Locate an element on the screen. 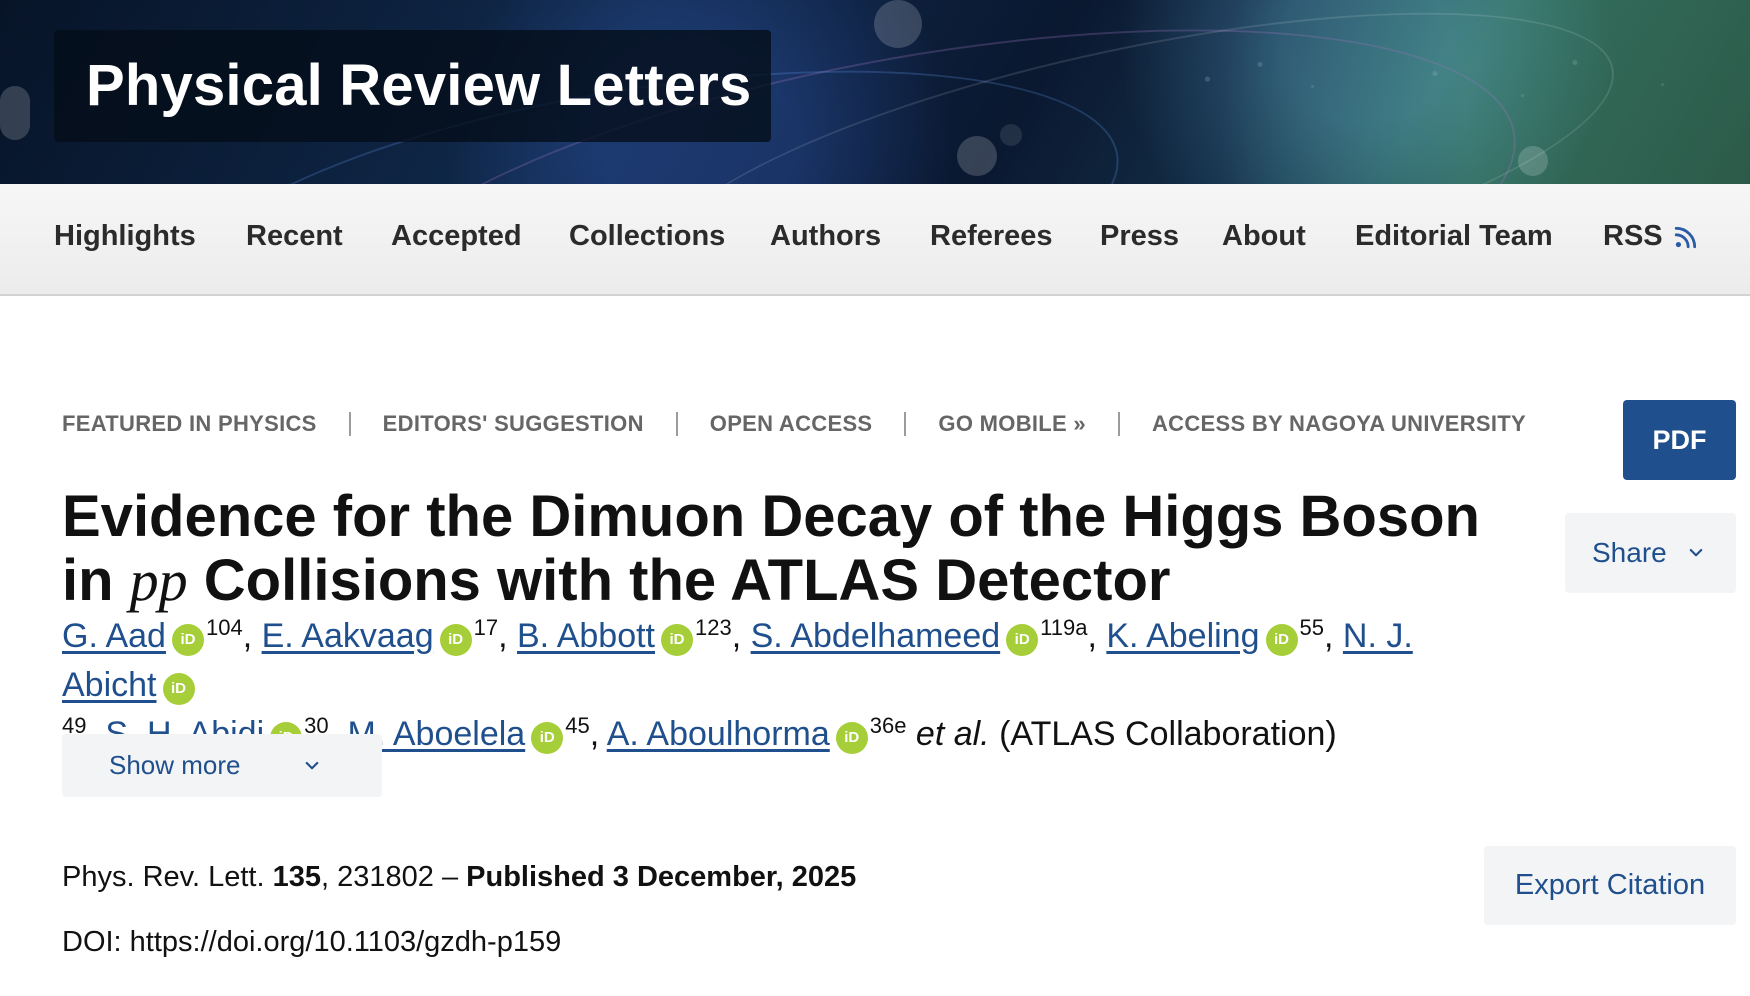 This screenshot has width=1750, height=996. nav-rss: RSS is located at coordinates (1651, 236).